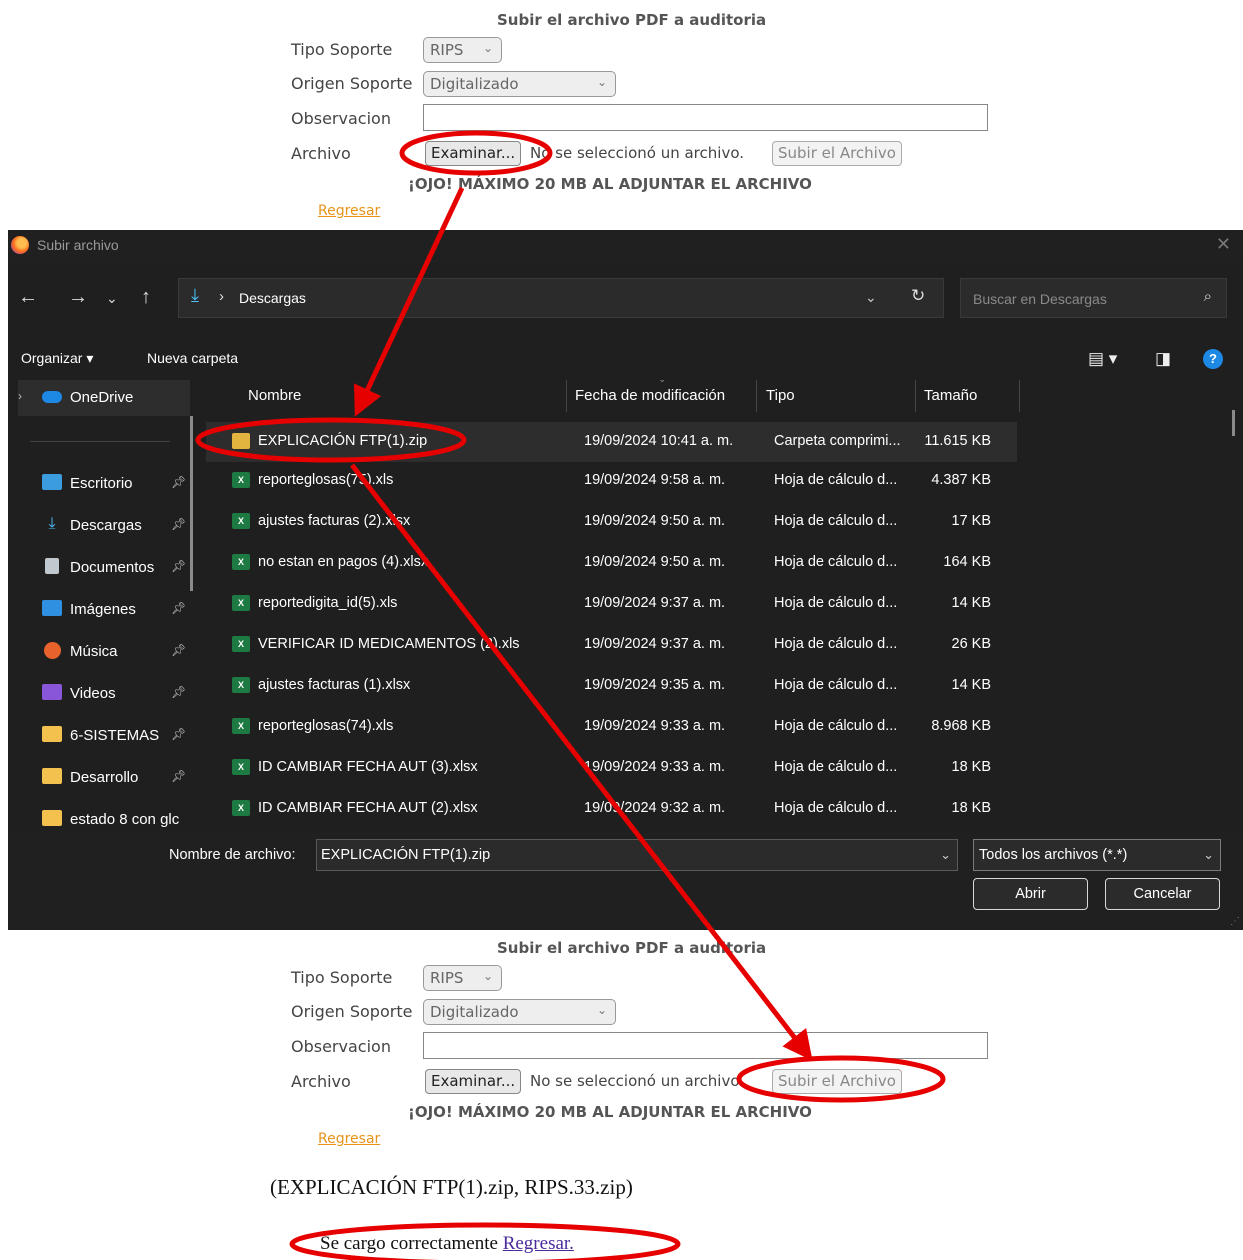  What do you see at coordinates (1223, 244) in the screenshot?
I see `close-icon: ✕` at bounding box center [1223, 244].